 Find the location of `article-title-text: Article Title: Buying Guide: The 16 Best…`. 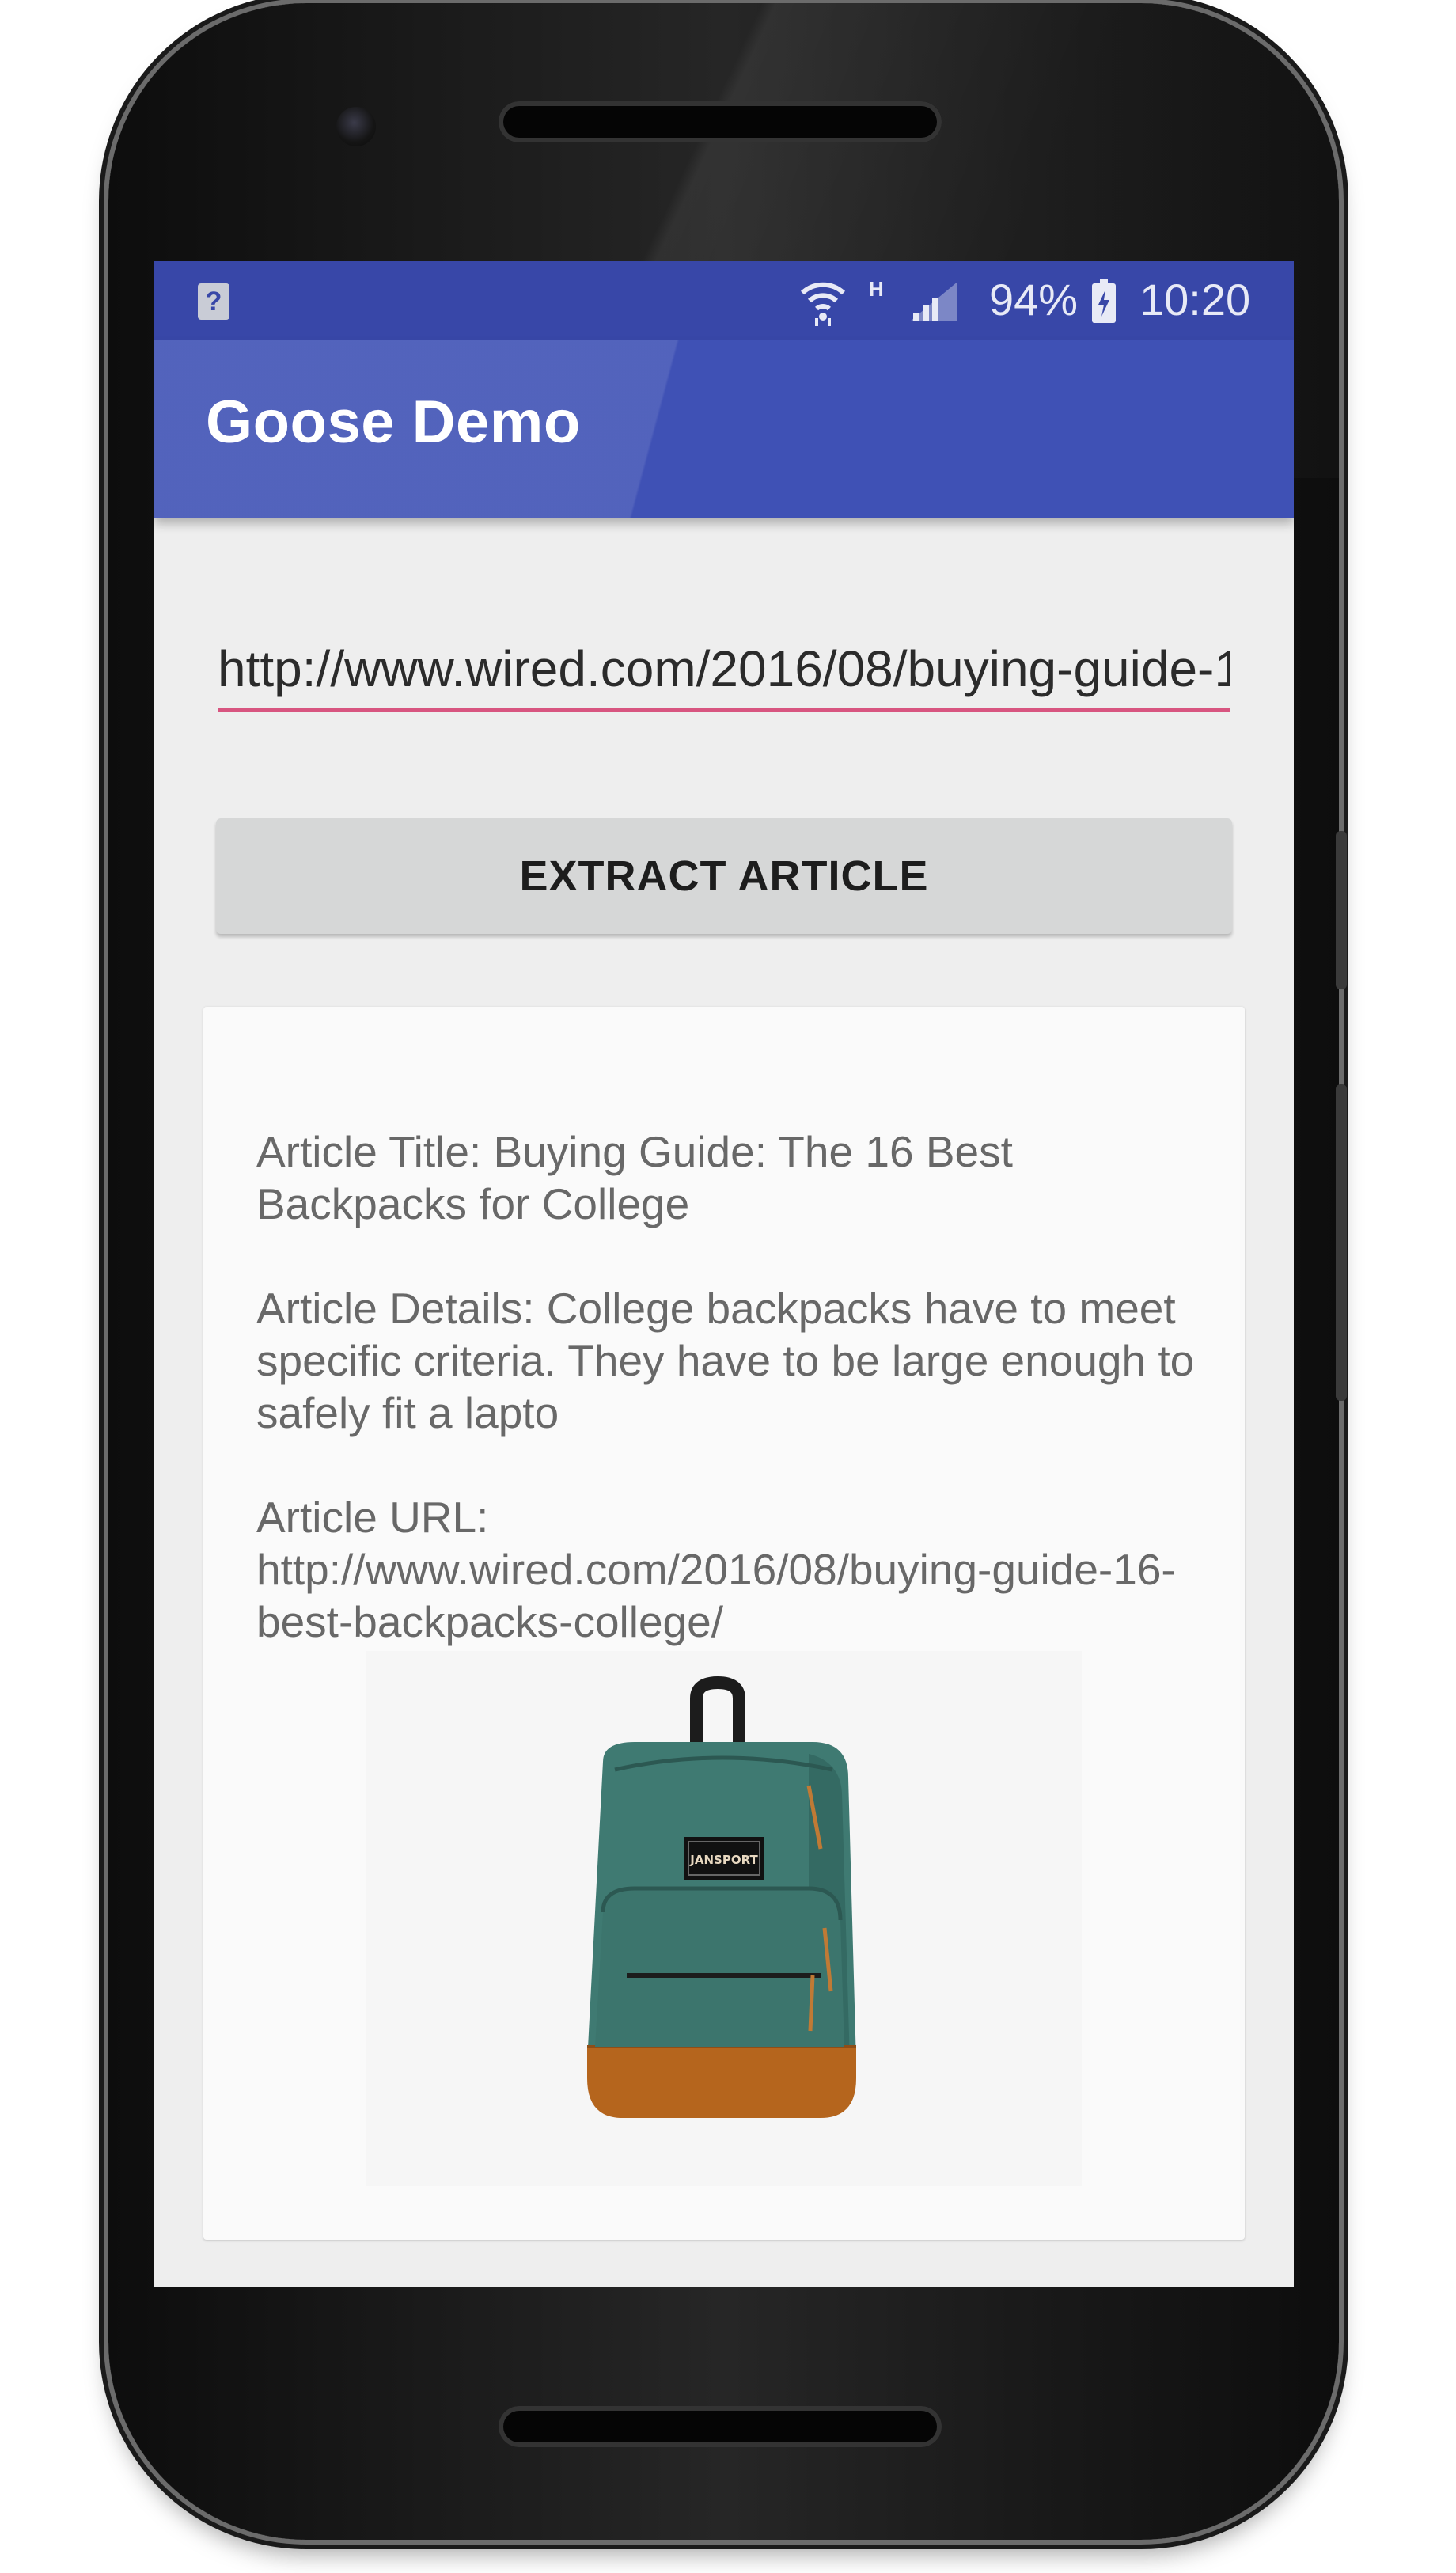

article-title-text: Article Title: Buying Guide: The 16 Best… is located at coordinates (634, 1177).